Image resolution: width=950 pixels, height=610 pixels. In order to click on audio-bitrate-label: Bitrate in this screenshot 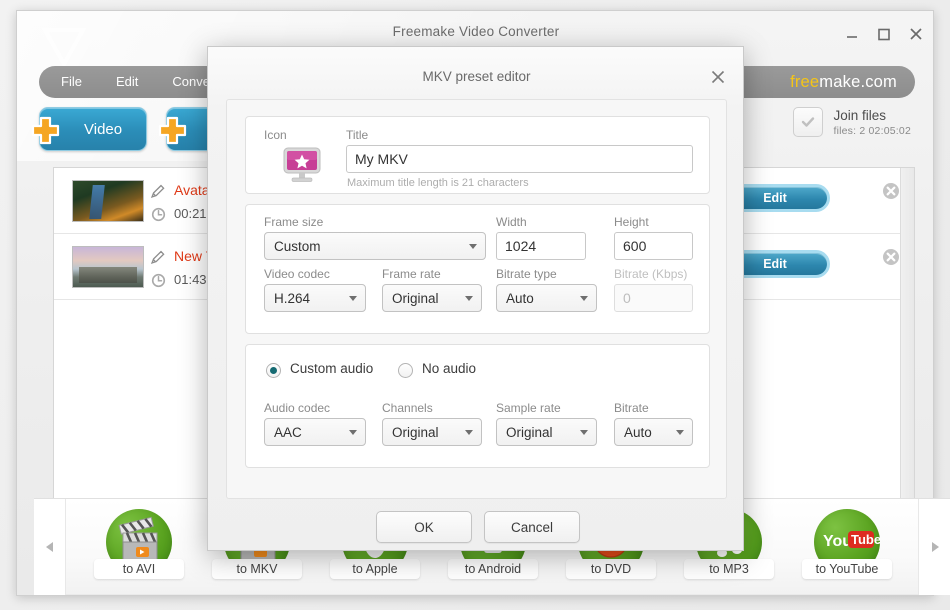, I will do `click(631, 408)`.